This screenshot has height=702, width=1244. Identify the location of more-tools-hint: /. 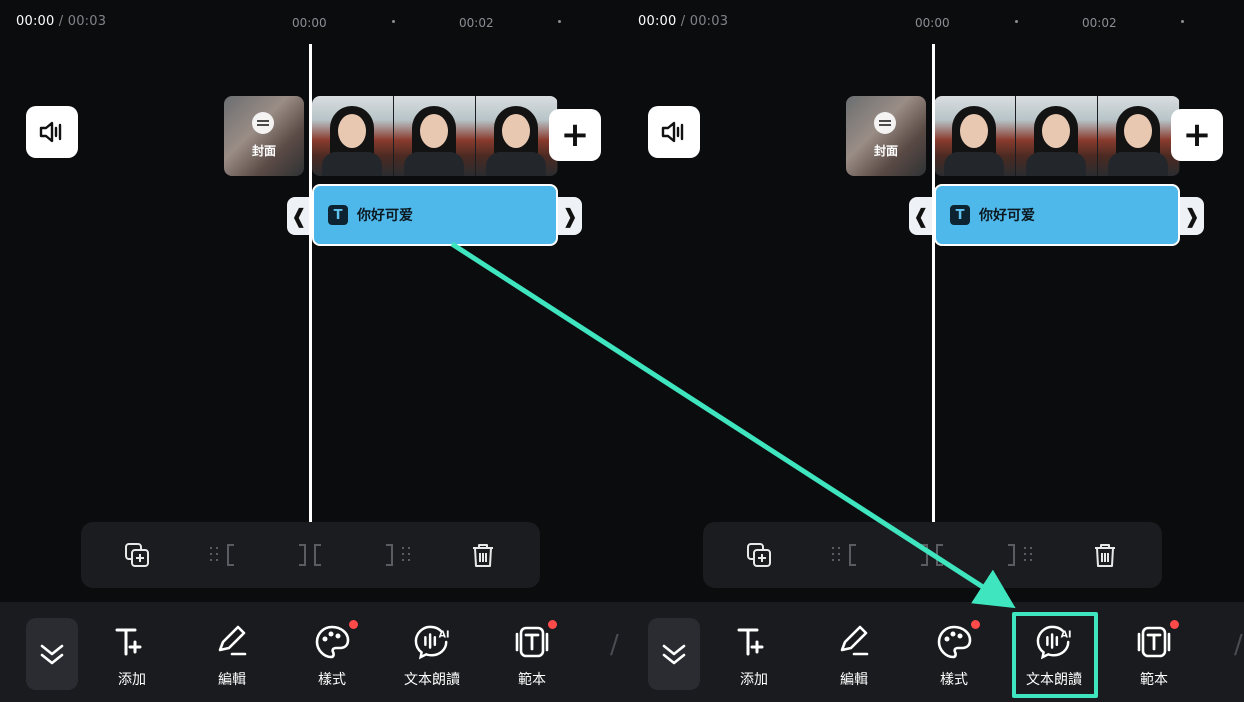
(614, 645).